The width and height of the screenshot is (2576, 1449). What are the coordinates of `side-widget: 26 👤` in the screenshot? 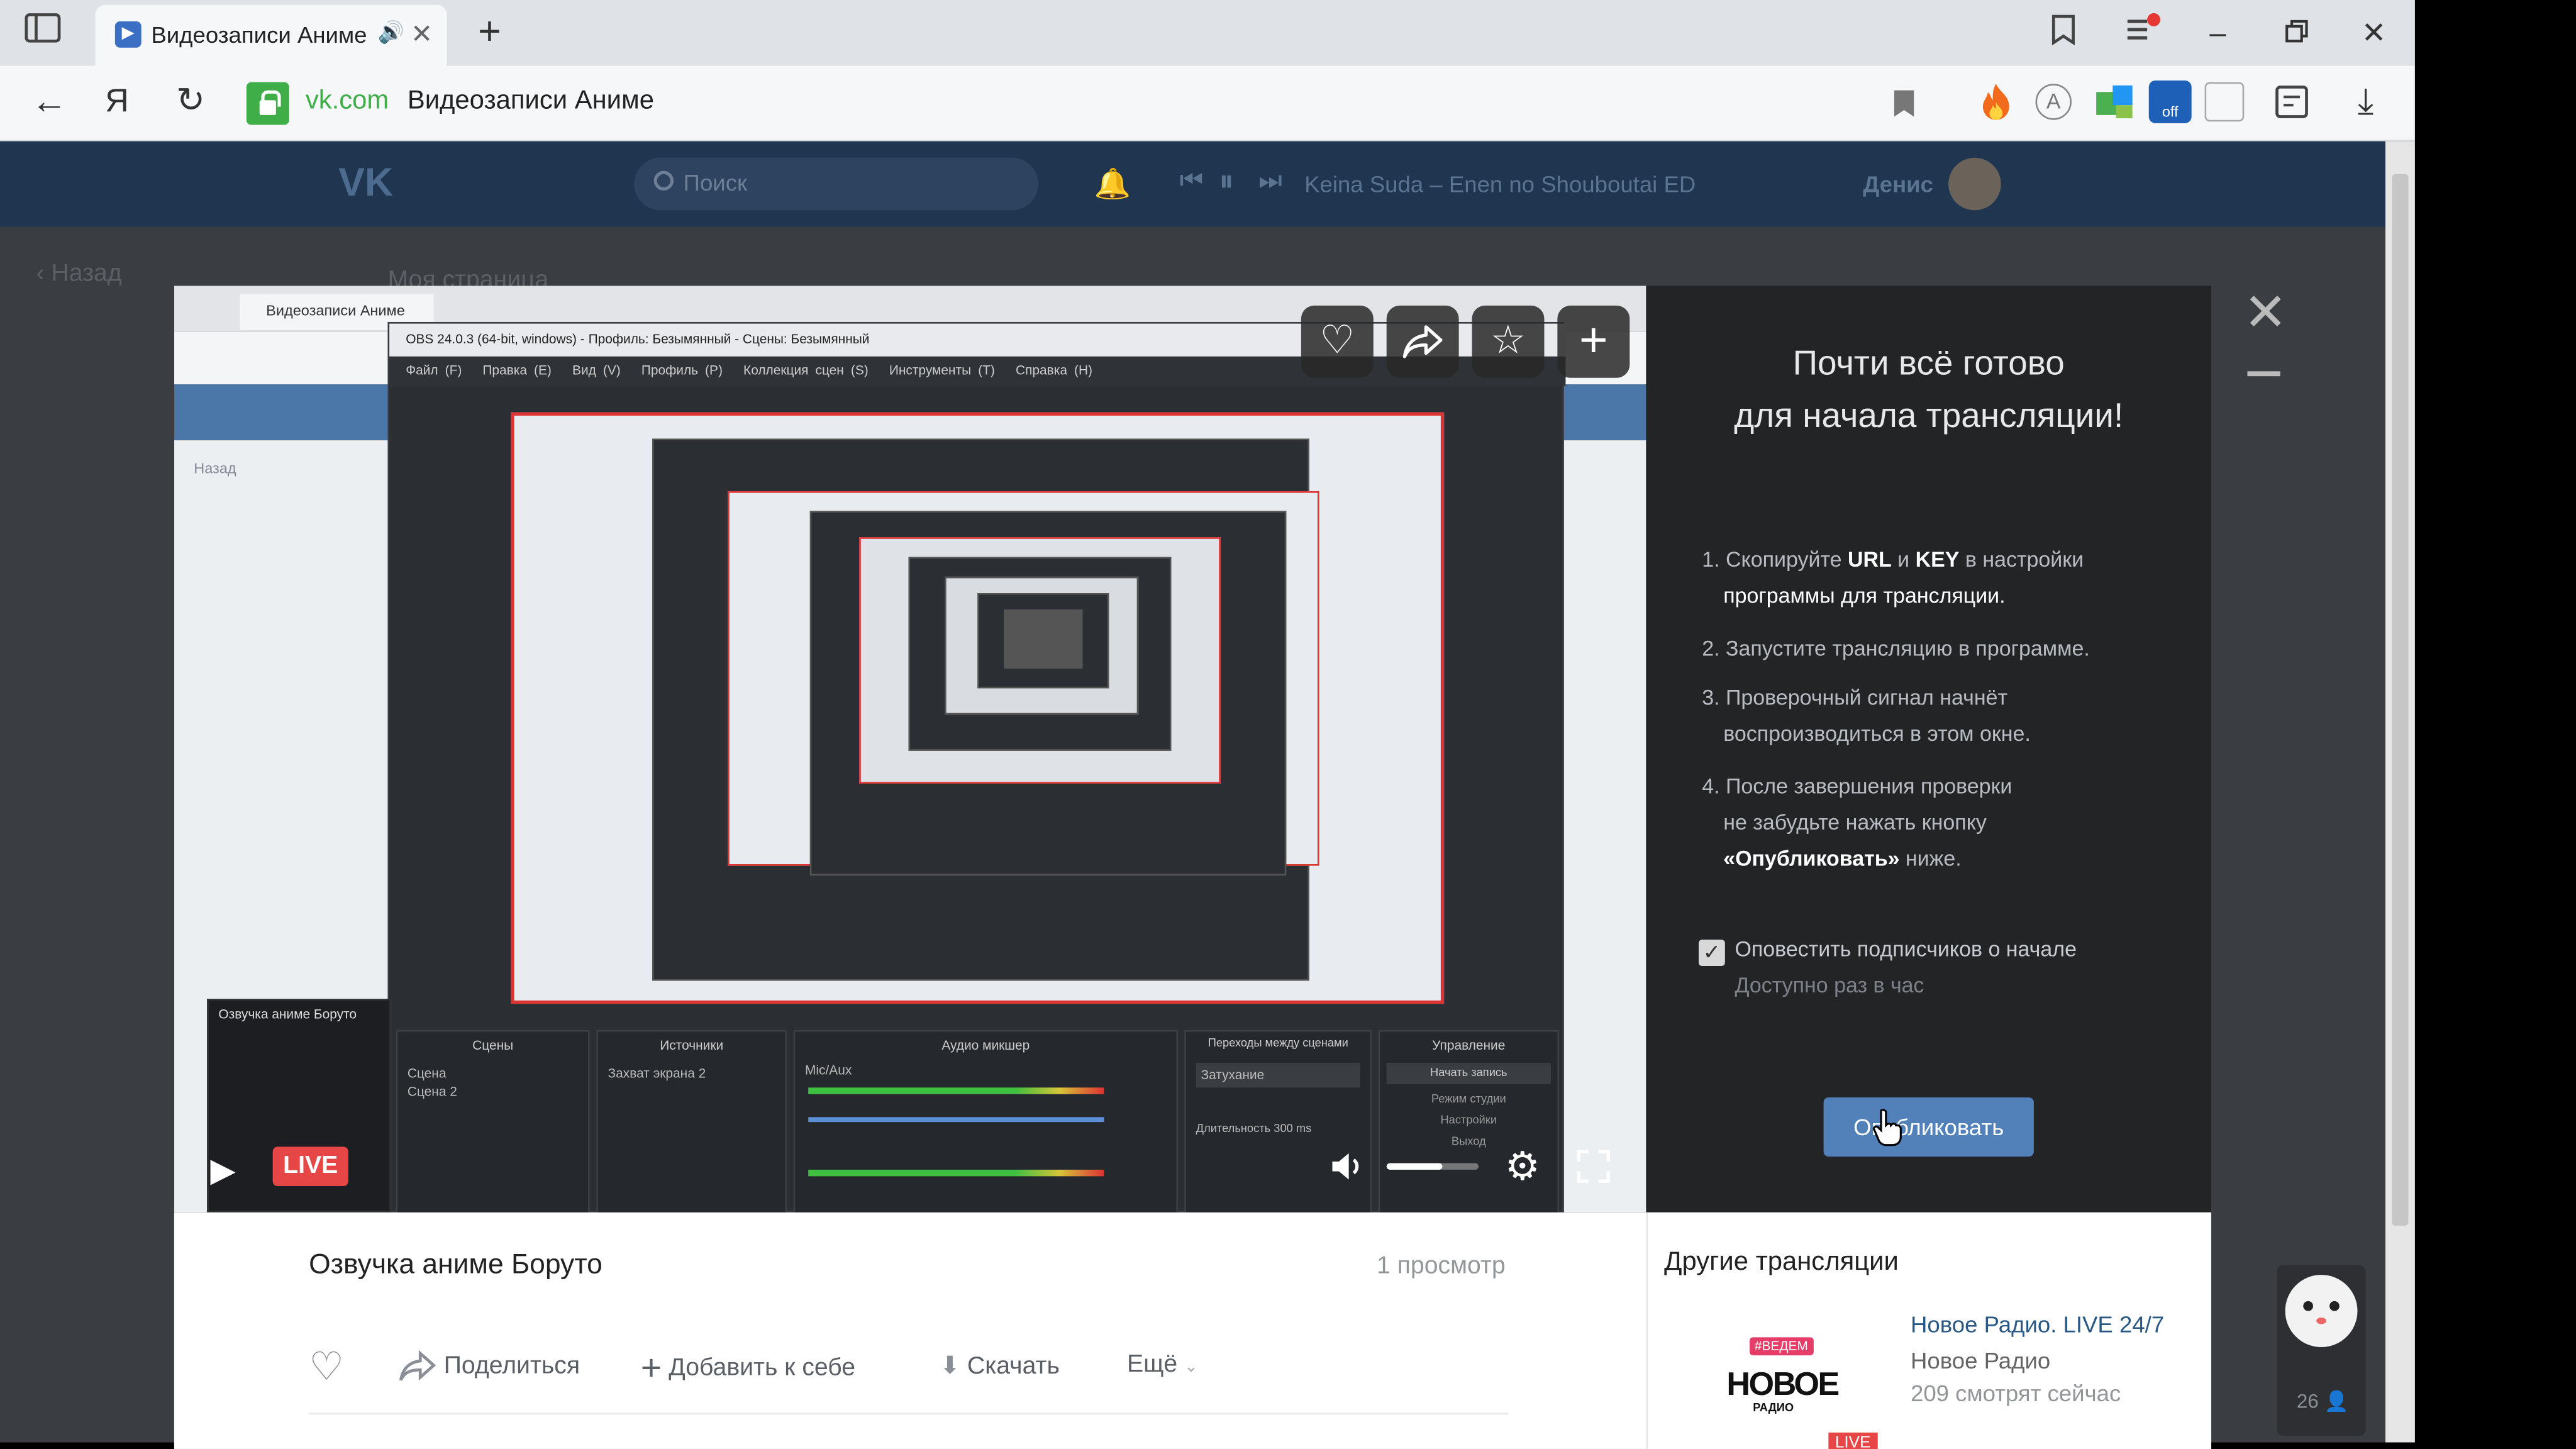 It's located at (2321, 1350).